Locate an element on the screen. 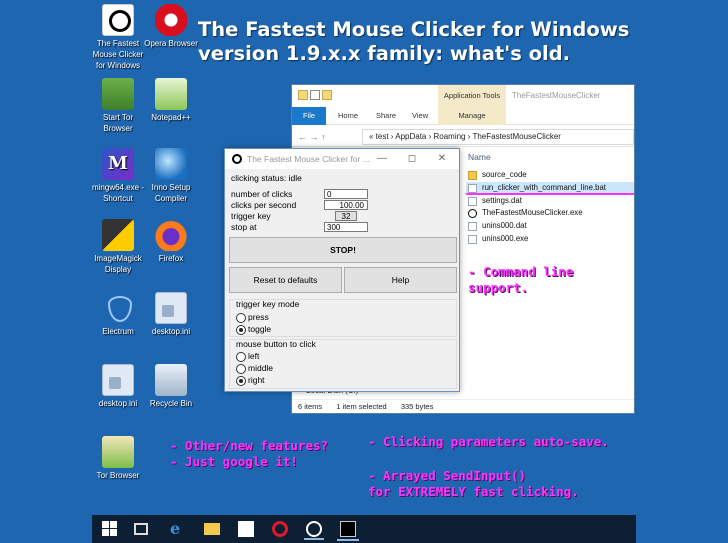 This screenshot has height=543, width=728. desktop-icon-electrum: Electrum is located at coordinates (118, 314).